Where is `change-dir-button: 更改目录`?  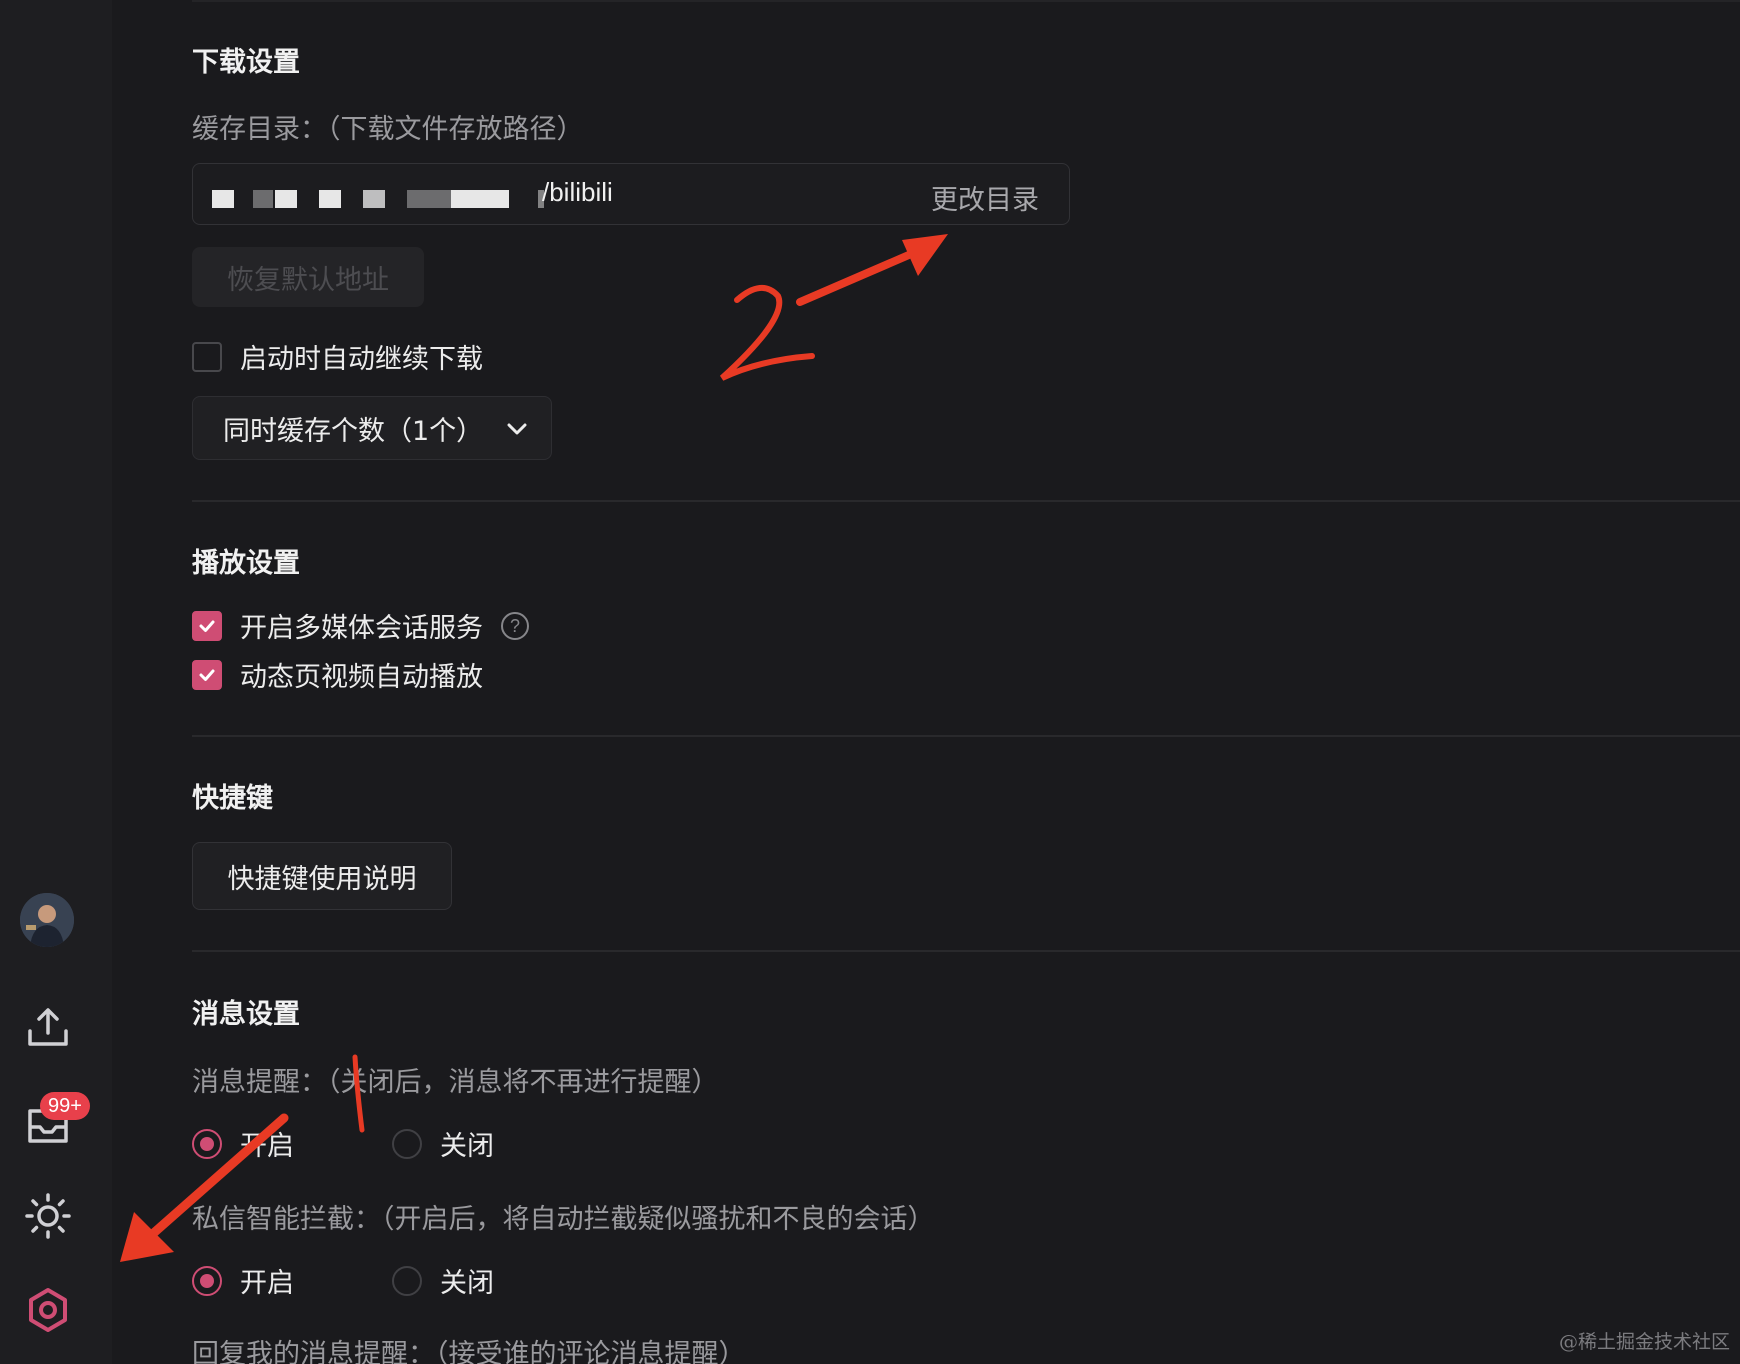 change-dir-button: 更改目录 is located at coordinates (985, 197).